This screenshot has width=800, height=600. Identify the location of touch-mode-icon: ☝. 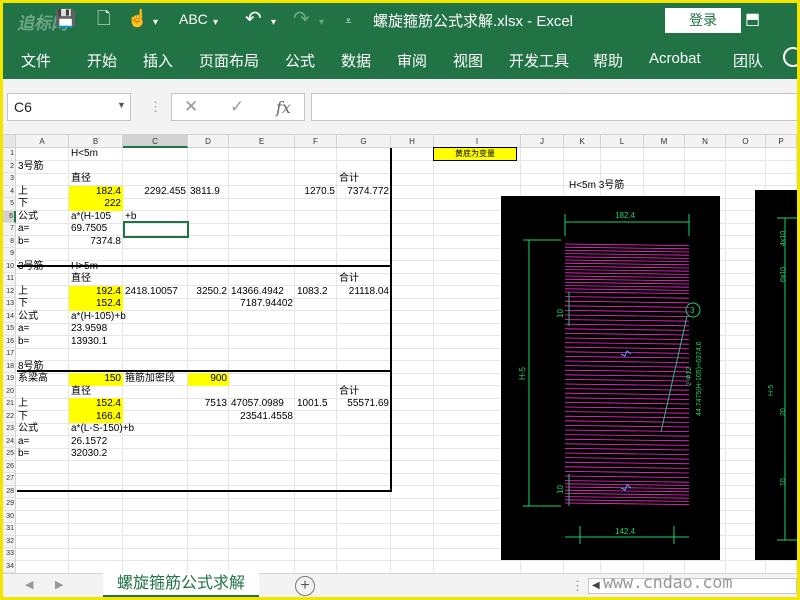
(137, 19).